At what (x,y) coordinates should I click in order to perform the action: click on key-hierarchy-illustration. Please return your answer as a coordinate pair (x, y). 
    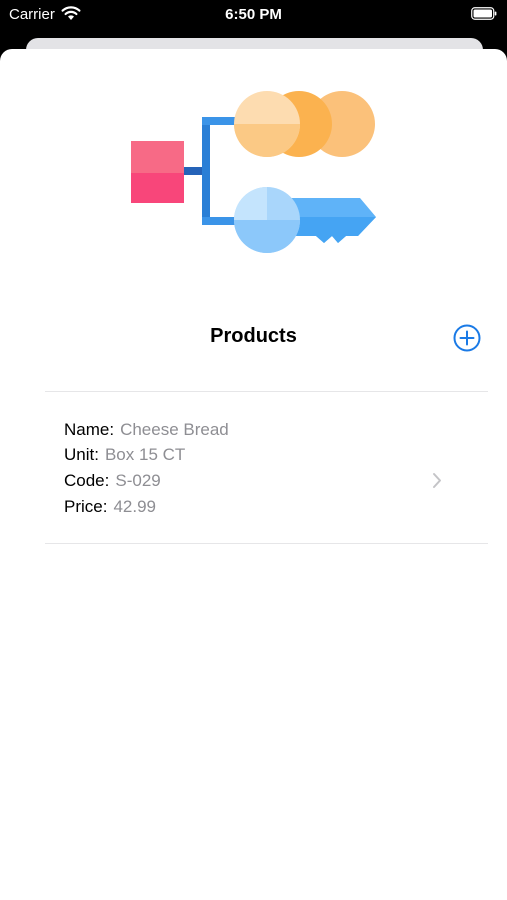
    Looking at the image, I should click on (253, 172).